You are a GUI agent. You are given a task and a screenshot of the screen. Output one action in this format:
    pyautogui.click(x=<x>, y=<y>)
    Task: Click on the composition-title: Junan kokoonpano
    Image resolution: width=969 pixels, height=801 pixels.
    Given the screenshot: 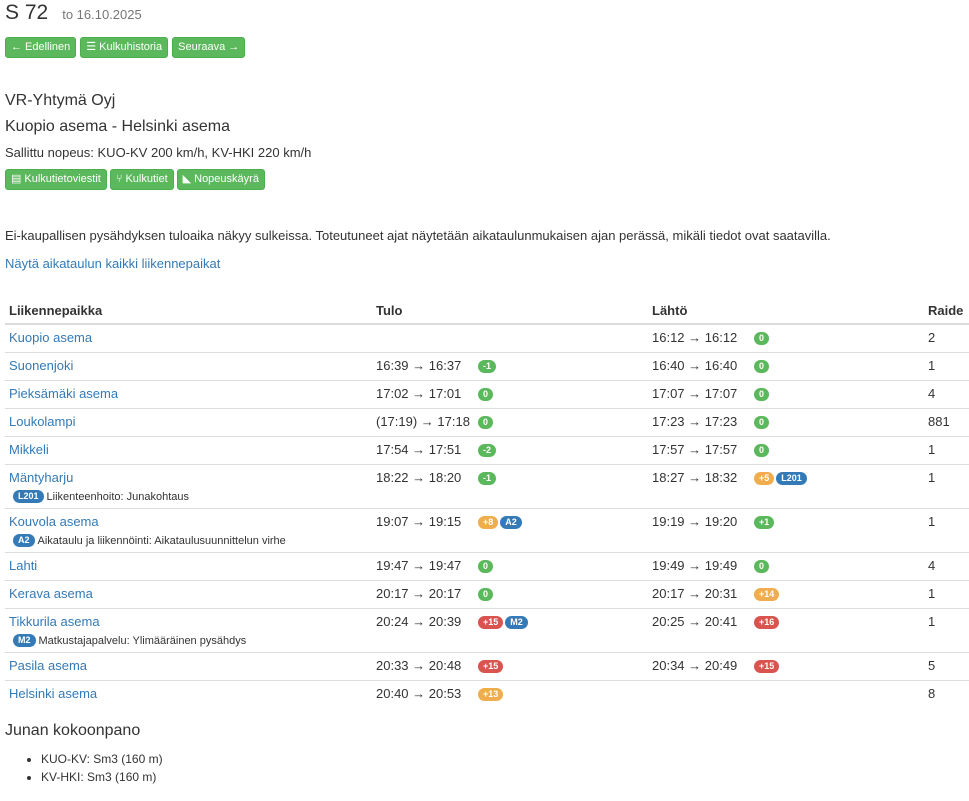 What is the action you would take?
    pyautogui.click(x=73, y=730)
    